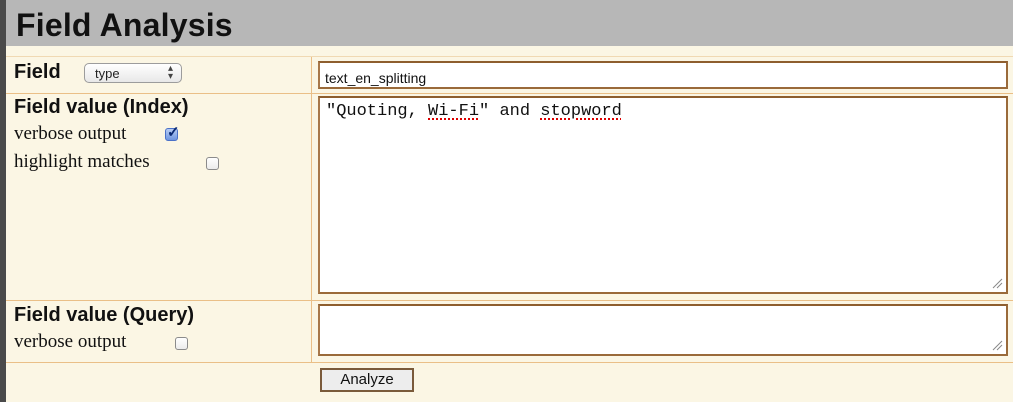  I want to click on index-text-part-misspelled: stopword, so click(581, 111).